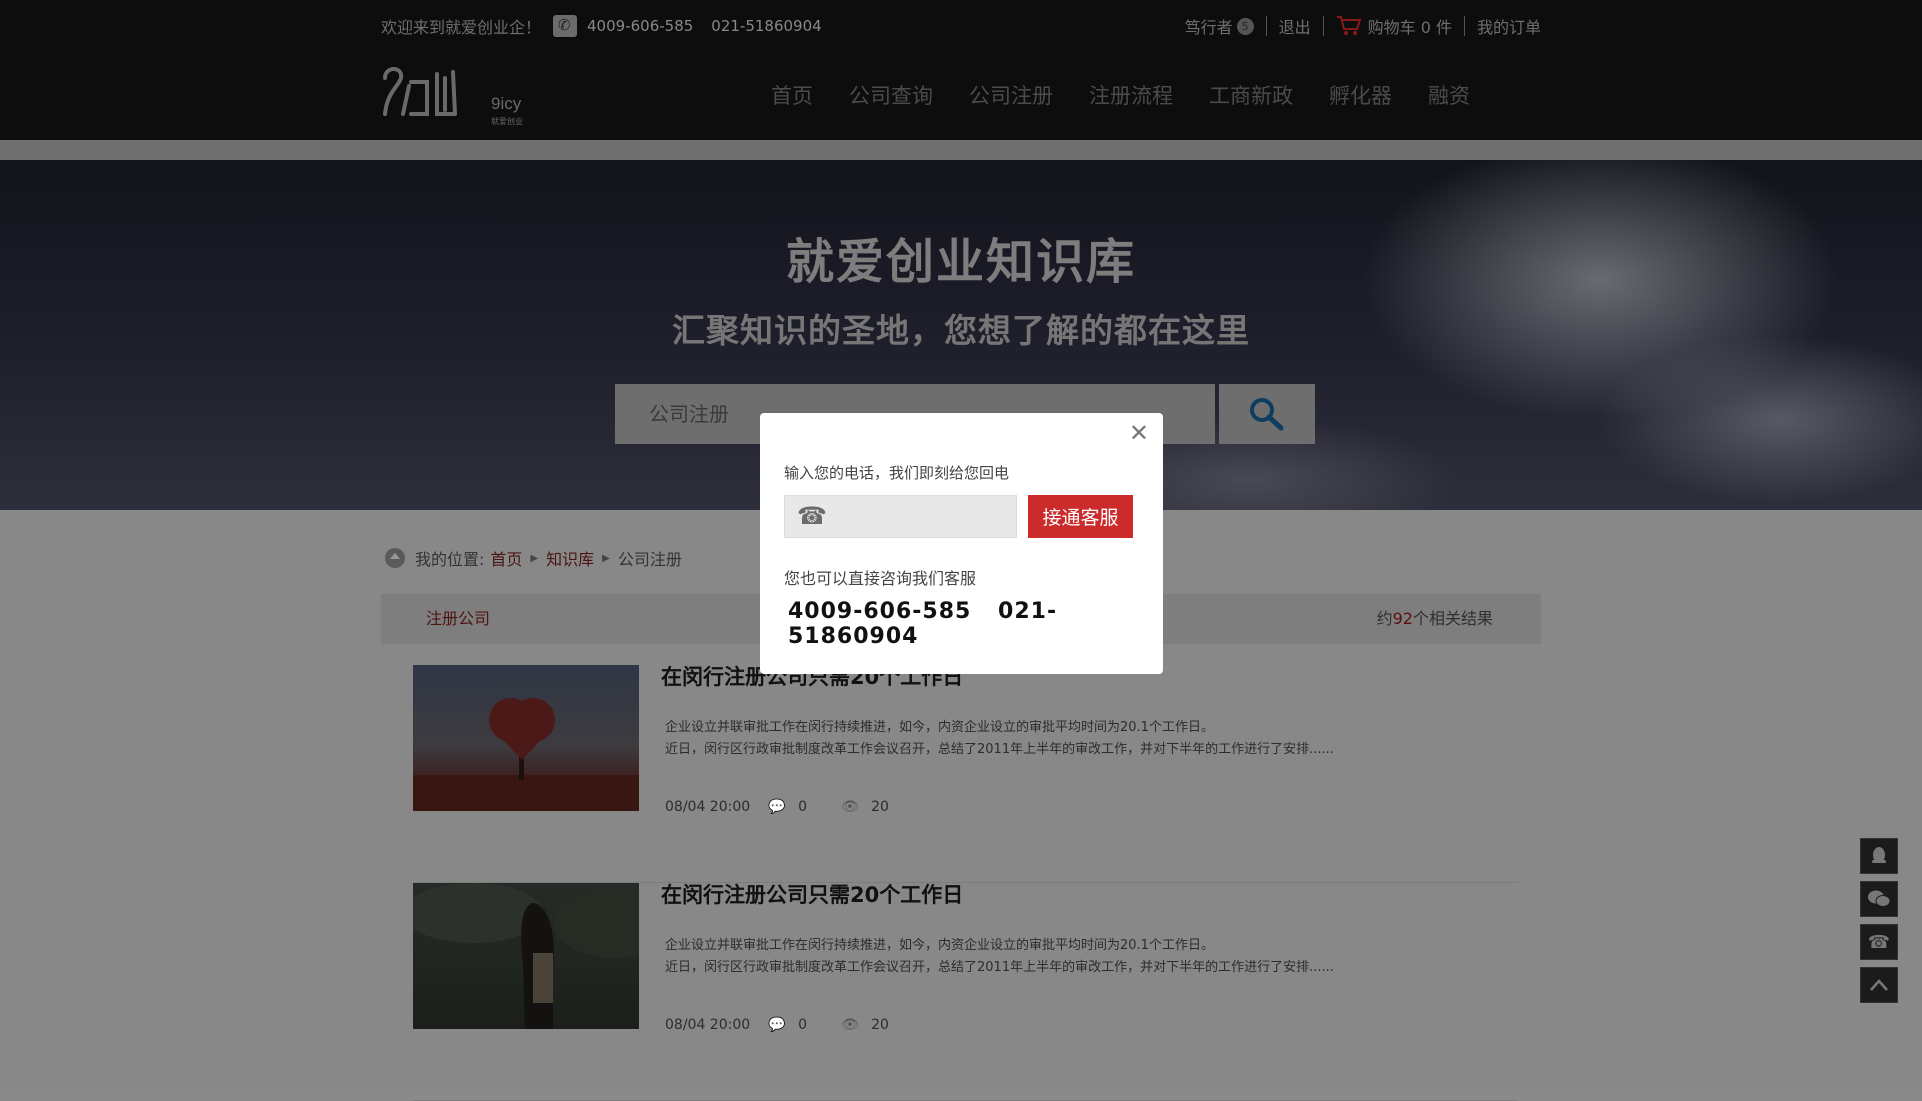 The width and height of the screenshot is (1922, 1101). What do you see at coordinates (1295, 26) in the screenshot?
I see `logout-link: 退出` at bounding box center [1295, 26].